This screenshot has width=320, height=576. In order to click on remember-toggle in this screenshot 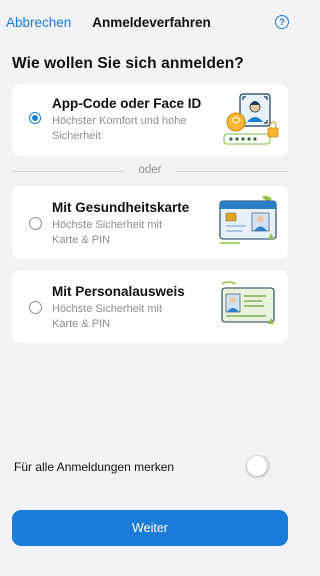, I will do `click(258, 466)`.